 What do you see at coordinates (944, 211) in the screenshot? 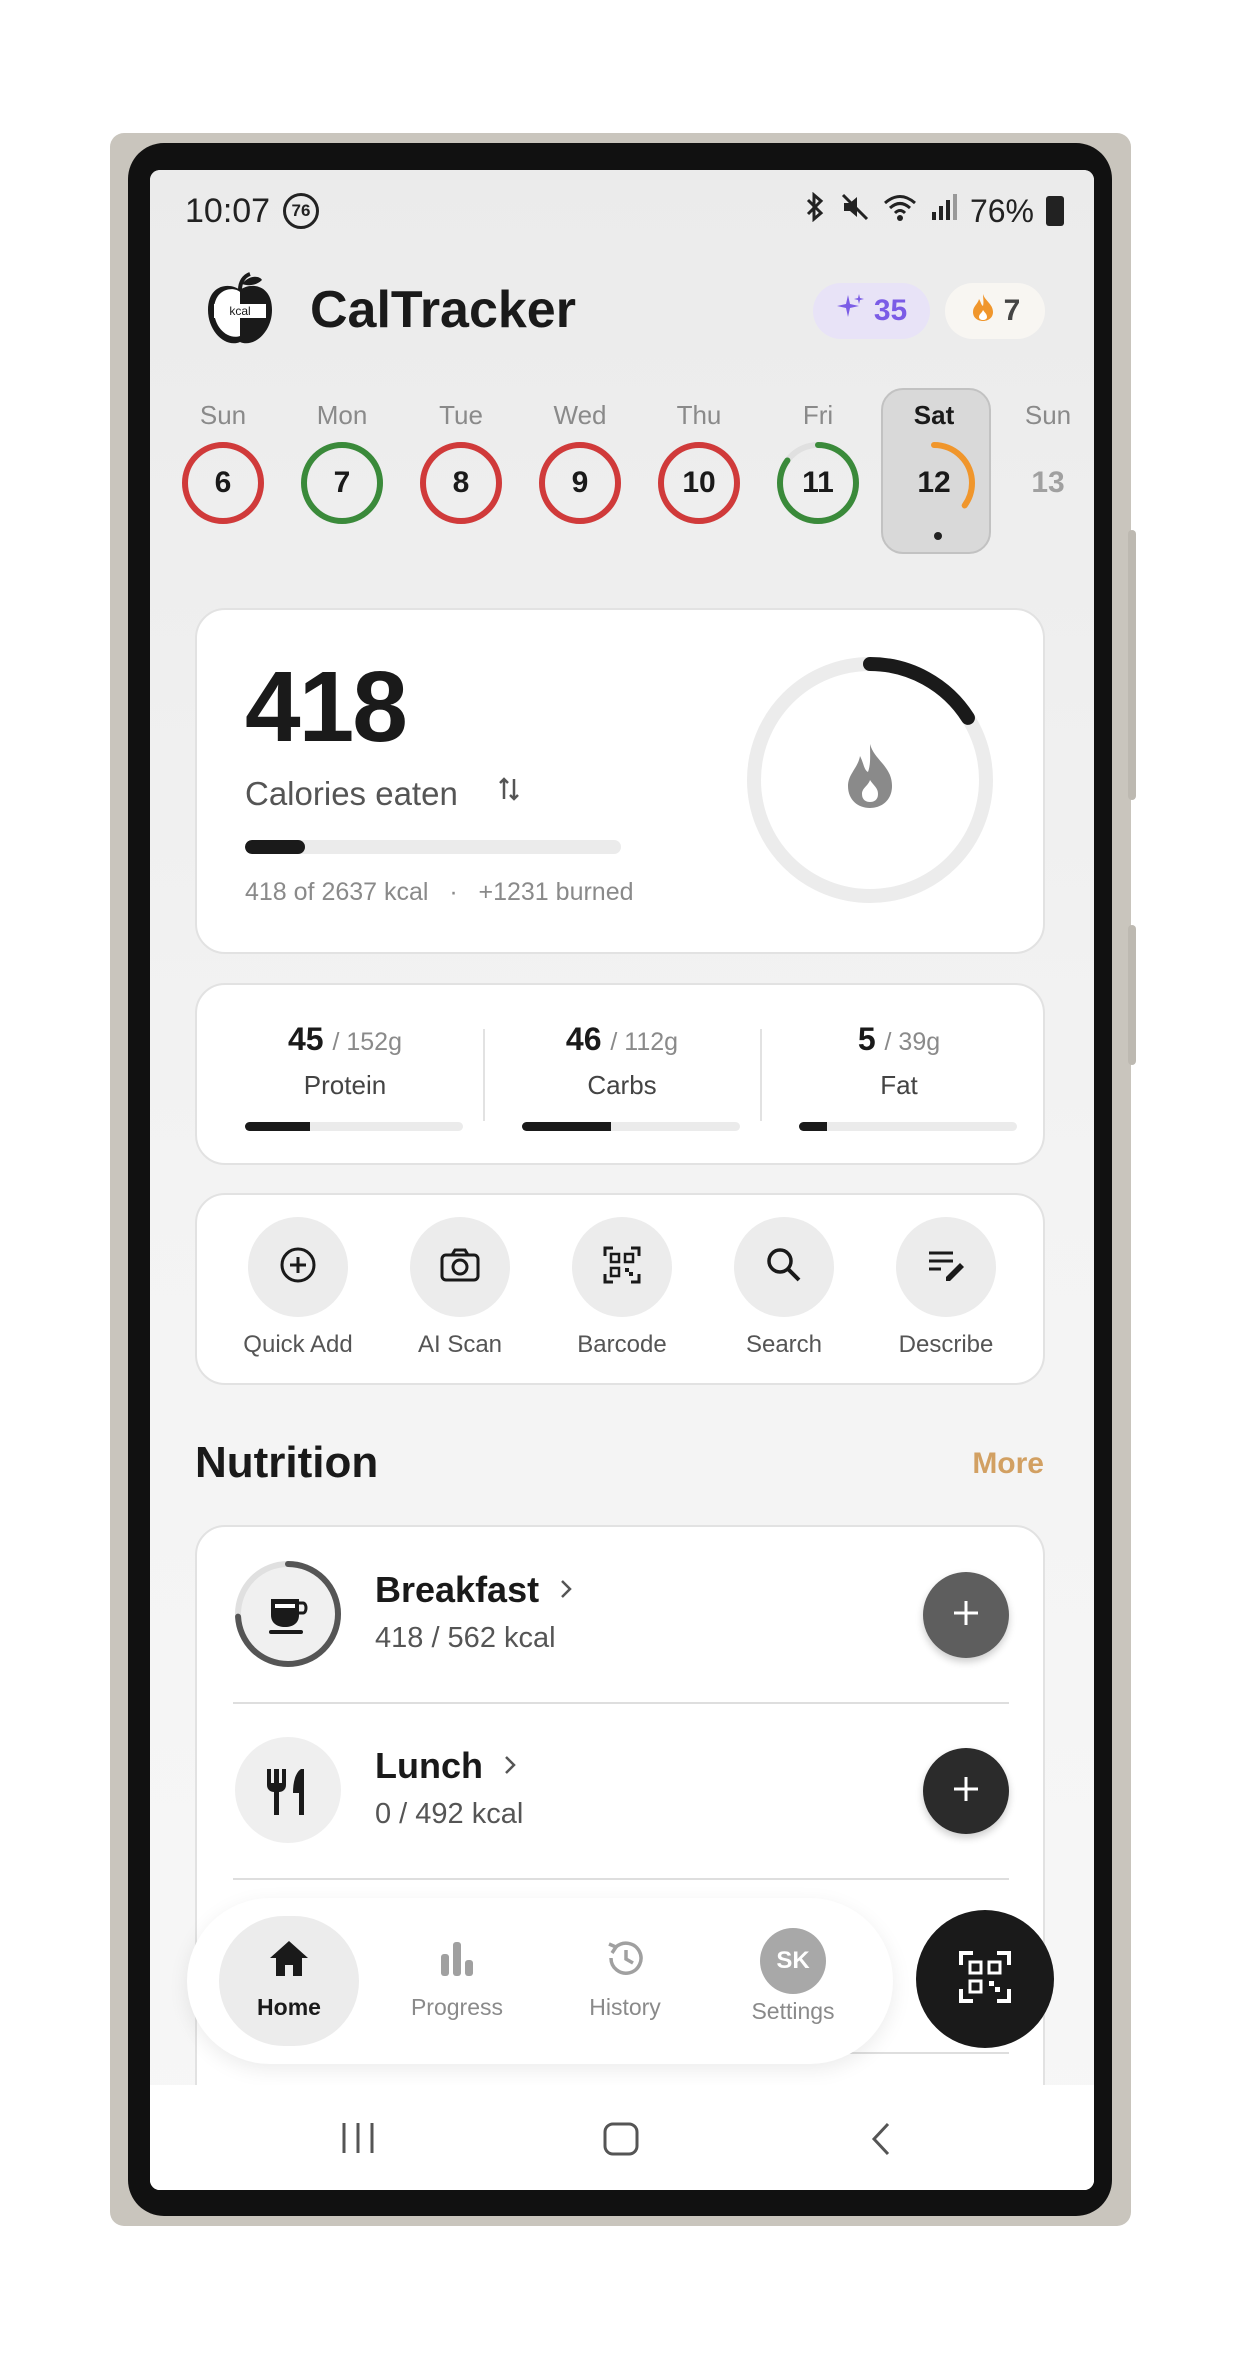
I see `signal-icon` at bounding box center [944, 211].